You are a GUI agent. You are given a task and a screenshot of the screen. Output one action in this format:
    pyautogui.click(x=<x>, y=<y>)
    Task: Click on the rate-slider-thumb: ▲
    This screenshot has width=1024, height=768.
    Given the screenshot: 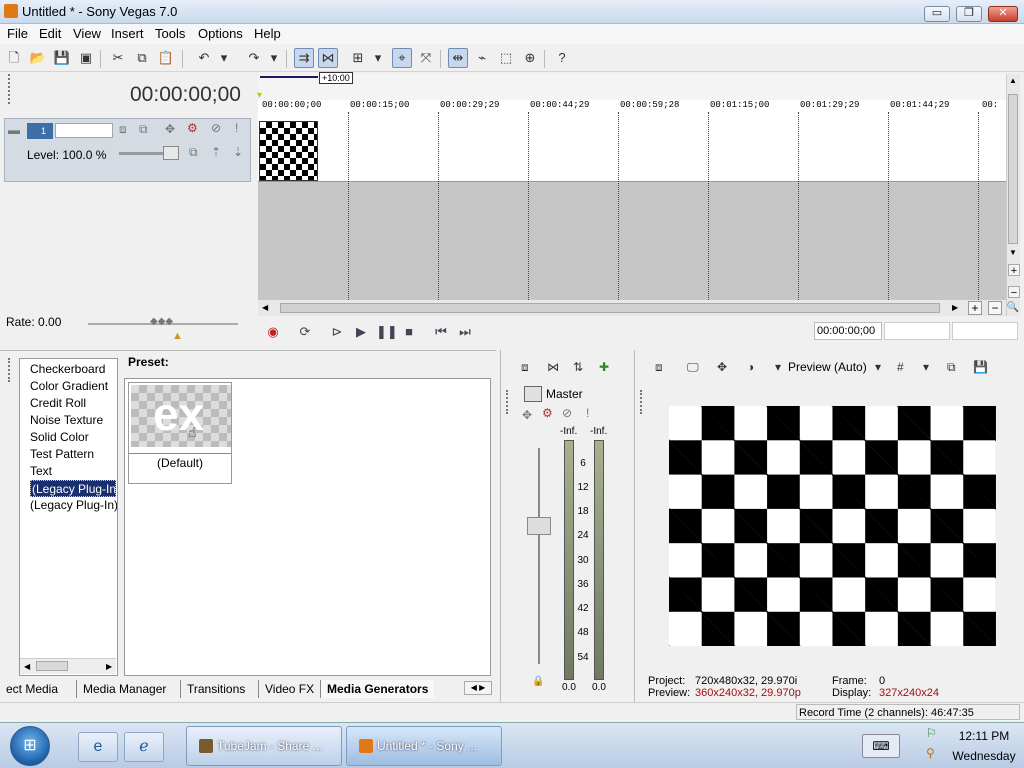 What is the action you would take?
    pyautogui.click(x=177, y=336)
    